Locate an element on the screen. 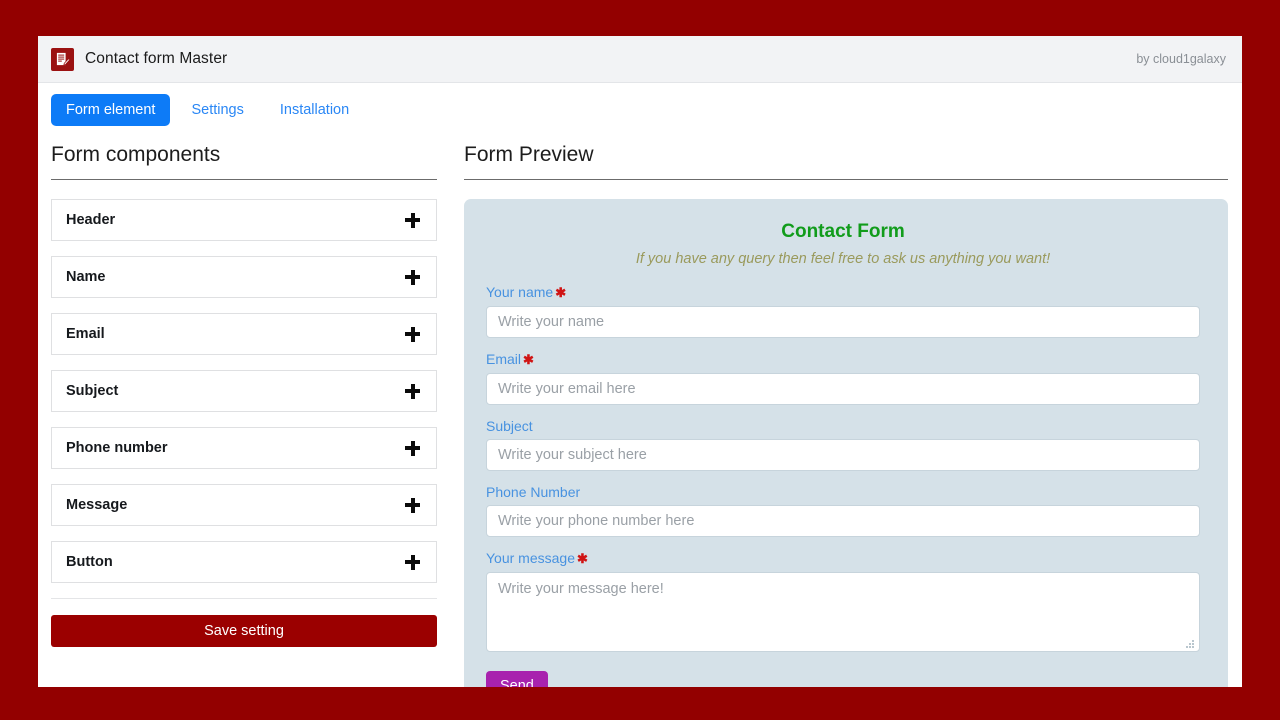 The height and width of the screenshot is (720, 1280). title-bar: Contact form Master by cloud1galaxy is located at coordinates (640, 59).